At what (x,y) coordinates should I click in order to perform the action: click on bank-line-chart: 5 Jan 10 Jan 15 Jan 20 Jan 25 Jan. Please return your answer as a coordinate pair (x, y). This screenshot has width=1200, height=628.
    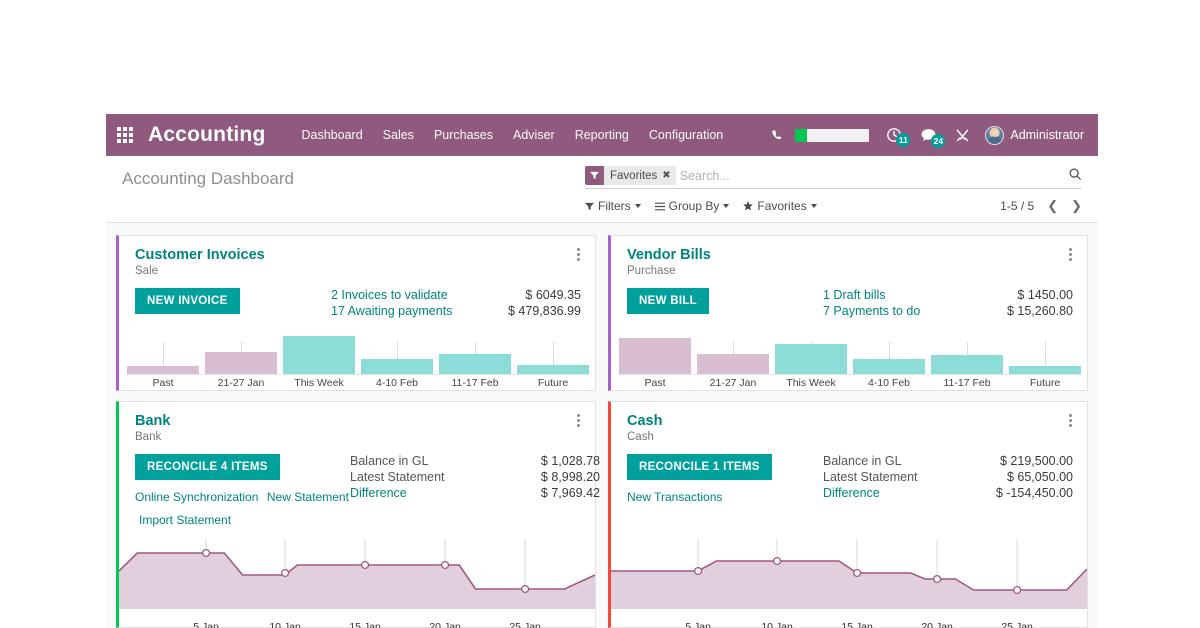
    Looking at the image, I should click on (357, 579).